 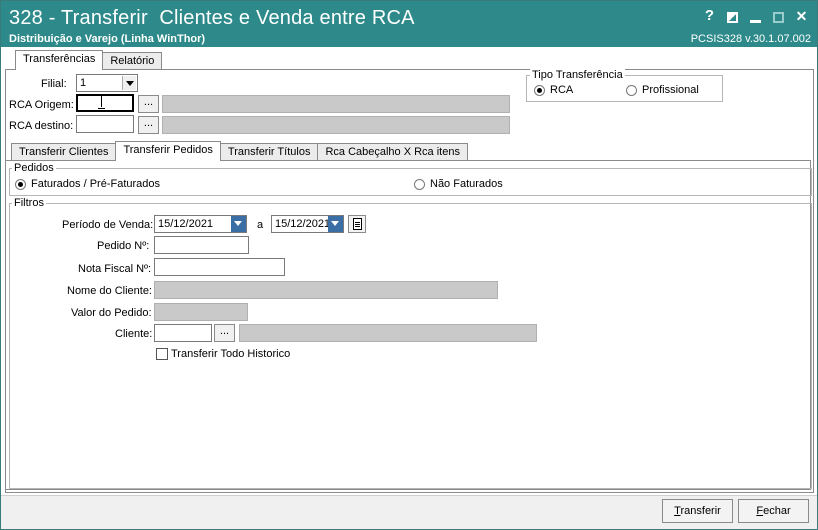 What do you see at coordinates (123, 246) in the screenshot?
I see `pedido-label: Pedido Nº:` at bounding box center [123, 246].